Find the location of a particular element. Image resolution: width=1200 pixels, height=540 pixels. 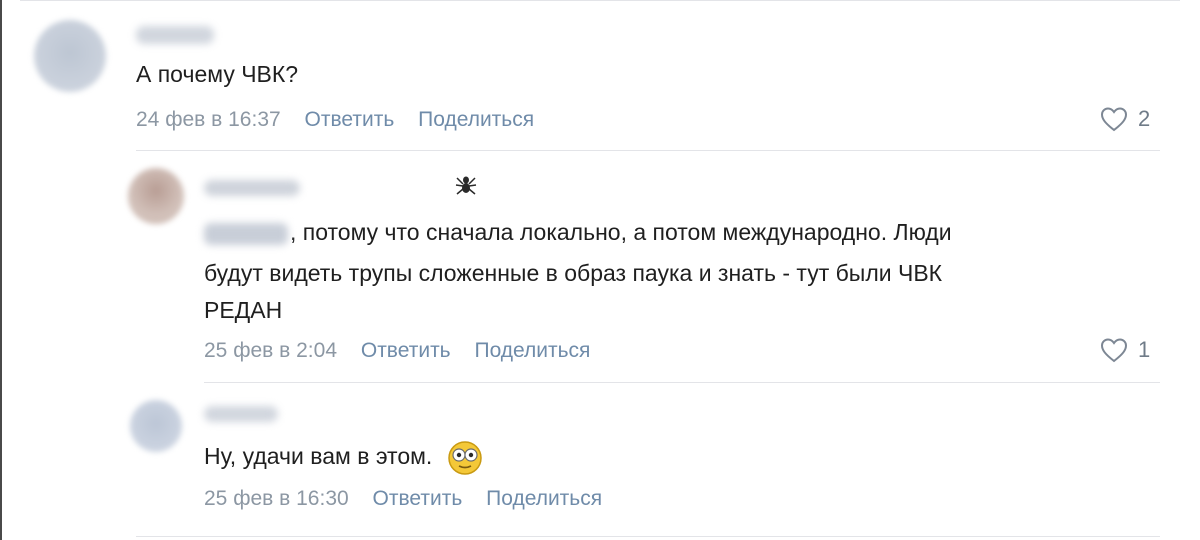

comment-date: 25 фев в 16:30 is located at coordinates (276, 499).